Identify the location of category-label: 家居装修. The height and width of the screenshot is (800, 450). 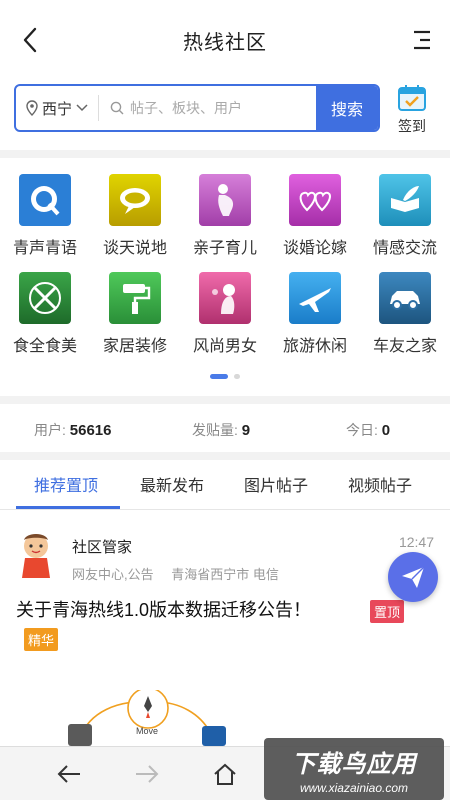
(134, 346).